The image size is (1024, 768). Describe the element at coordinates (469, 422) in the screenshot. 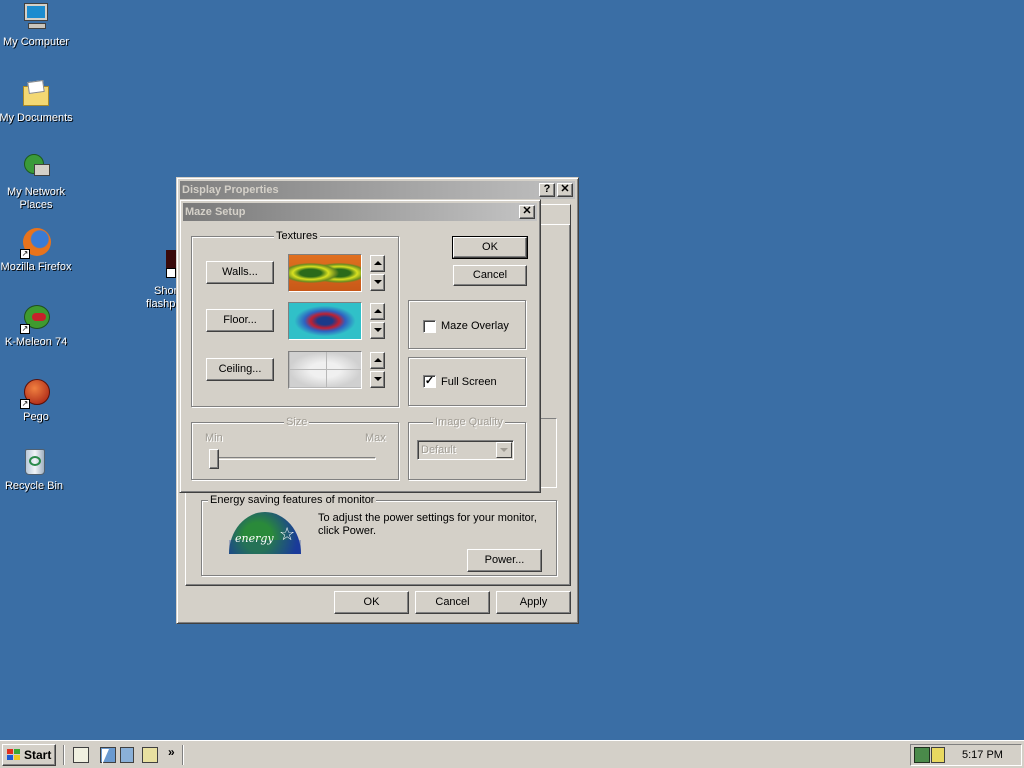

I see `image-quality-group-title: Image Quality` at that location.